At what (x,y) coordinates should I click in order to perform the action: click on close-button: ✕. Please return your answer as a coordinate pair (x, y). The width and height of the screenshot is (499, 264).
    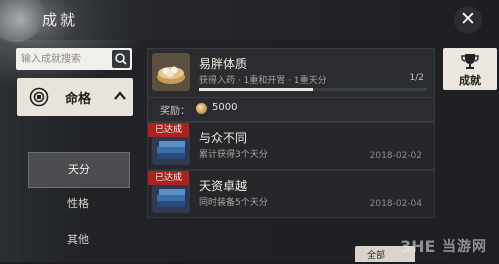
    Looking at the image, I should click on (468, 20).